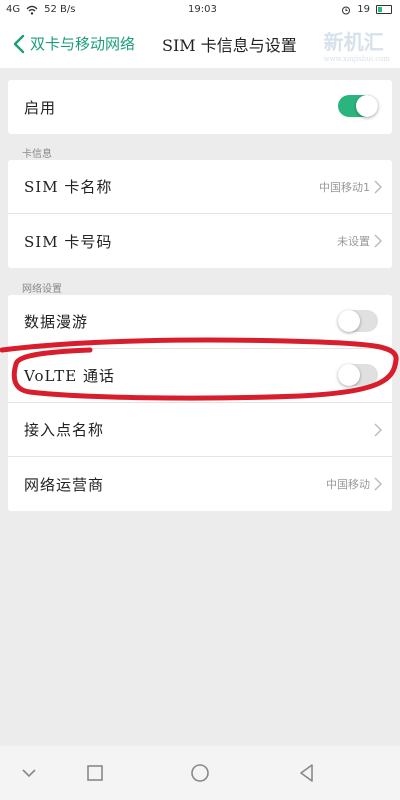 The width and height of the screenshot is (400, 800). I want to click on app-header: 双卡与移动网络 SIM 卡信息与设置 新机汇 www.xinjishui.com, so click(200, 44).